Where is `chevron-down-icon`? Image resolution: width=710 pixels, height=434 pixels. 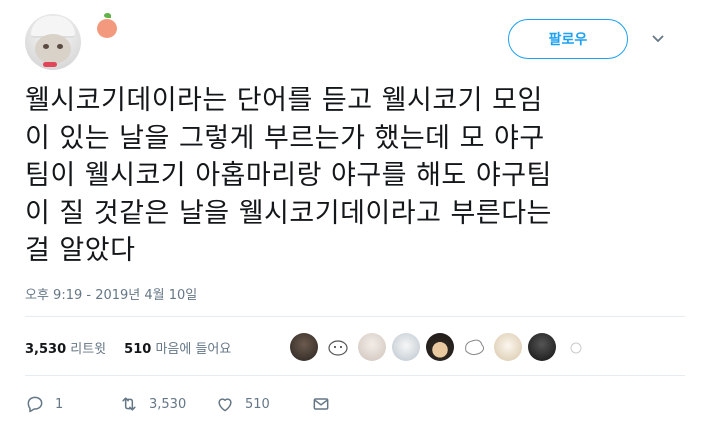 chevron-down-icon is located at coordinates (658, 39).